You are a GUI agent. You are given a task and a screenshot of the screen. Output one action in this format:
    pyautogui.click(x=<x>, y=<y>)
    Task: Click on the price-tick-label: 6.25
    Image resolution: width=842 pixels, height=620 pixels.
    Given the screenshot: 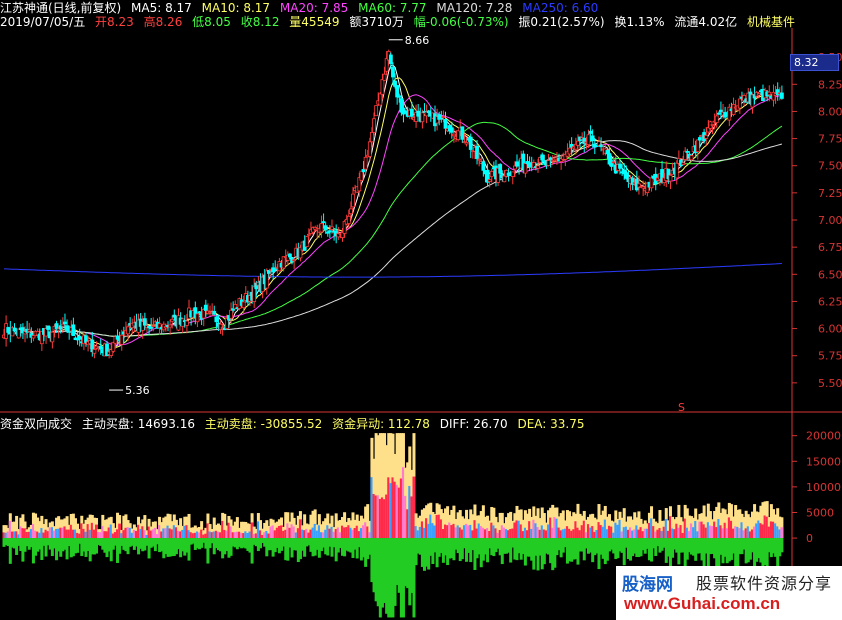 What is the action you would take?
    pyautogui.click(x=830, y=301)
    